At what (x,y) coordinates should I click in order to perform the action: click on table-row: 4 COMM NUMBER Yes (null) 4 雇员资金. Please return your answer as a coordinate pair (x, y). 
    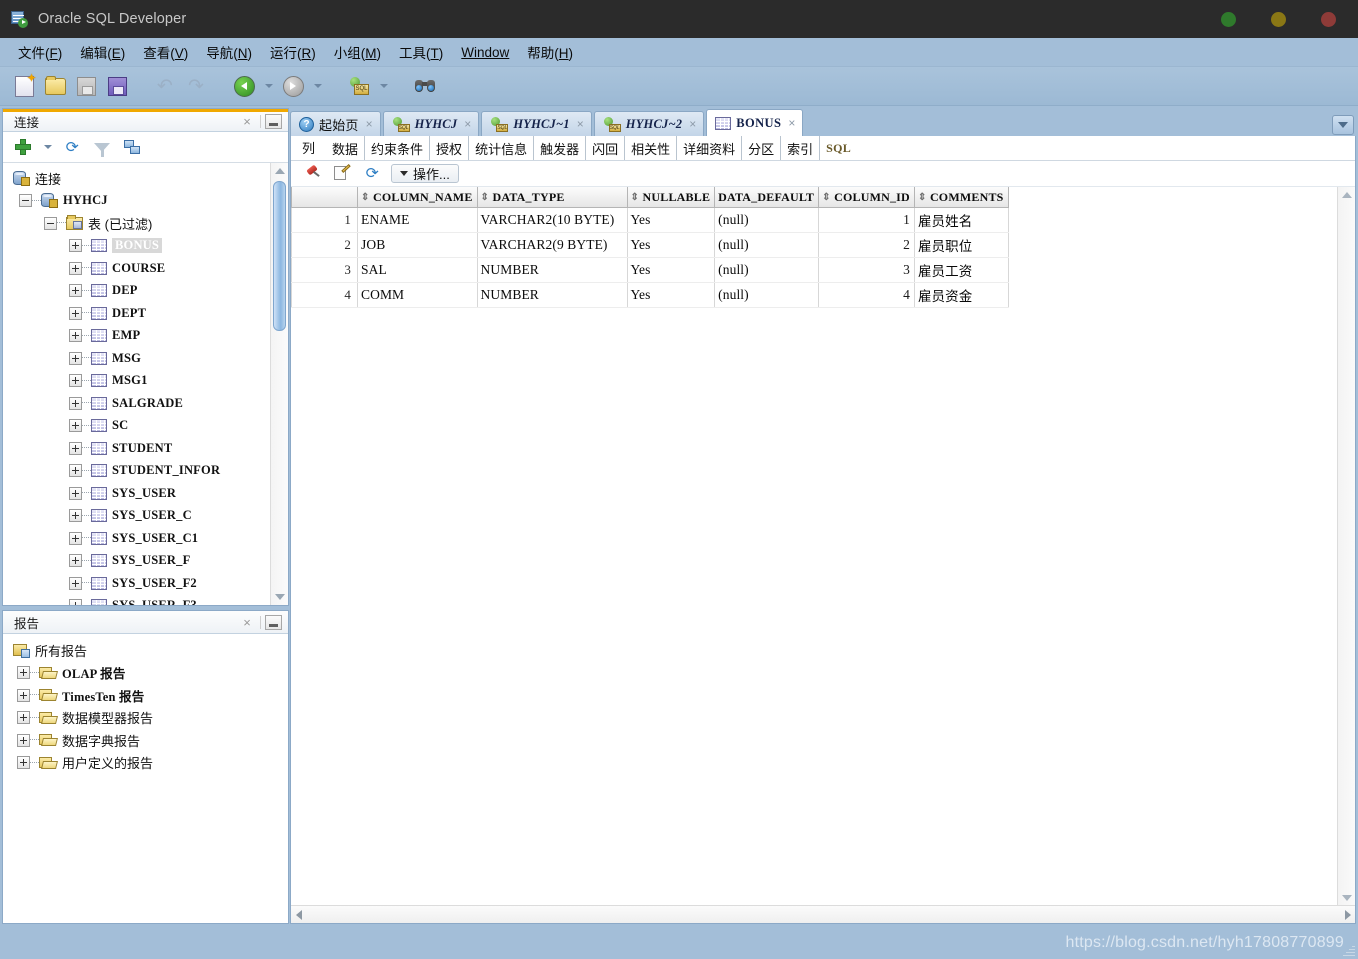
    Looking at the image, I should click on (650, 295).